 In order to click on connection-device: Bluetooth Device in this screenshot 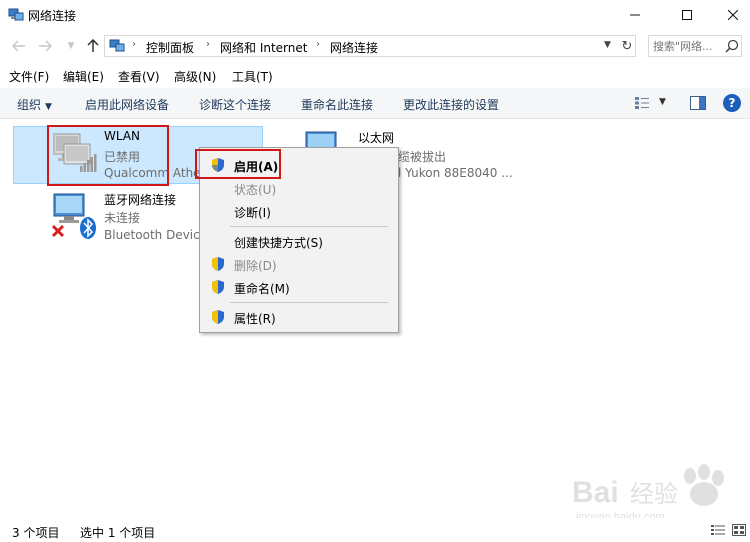, I will do `click(156, 235)`.